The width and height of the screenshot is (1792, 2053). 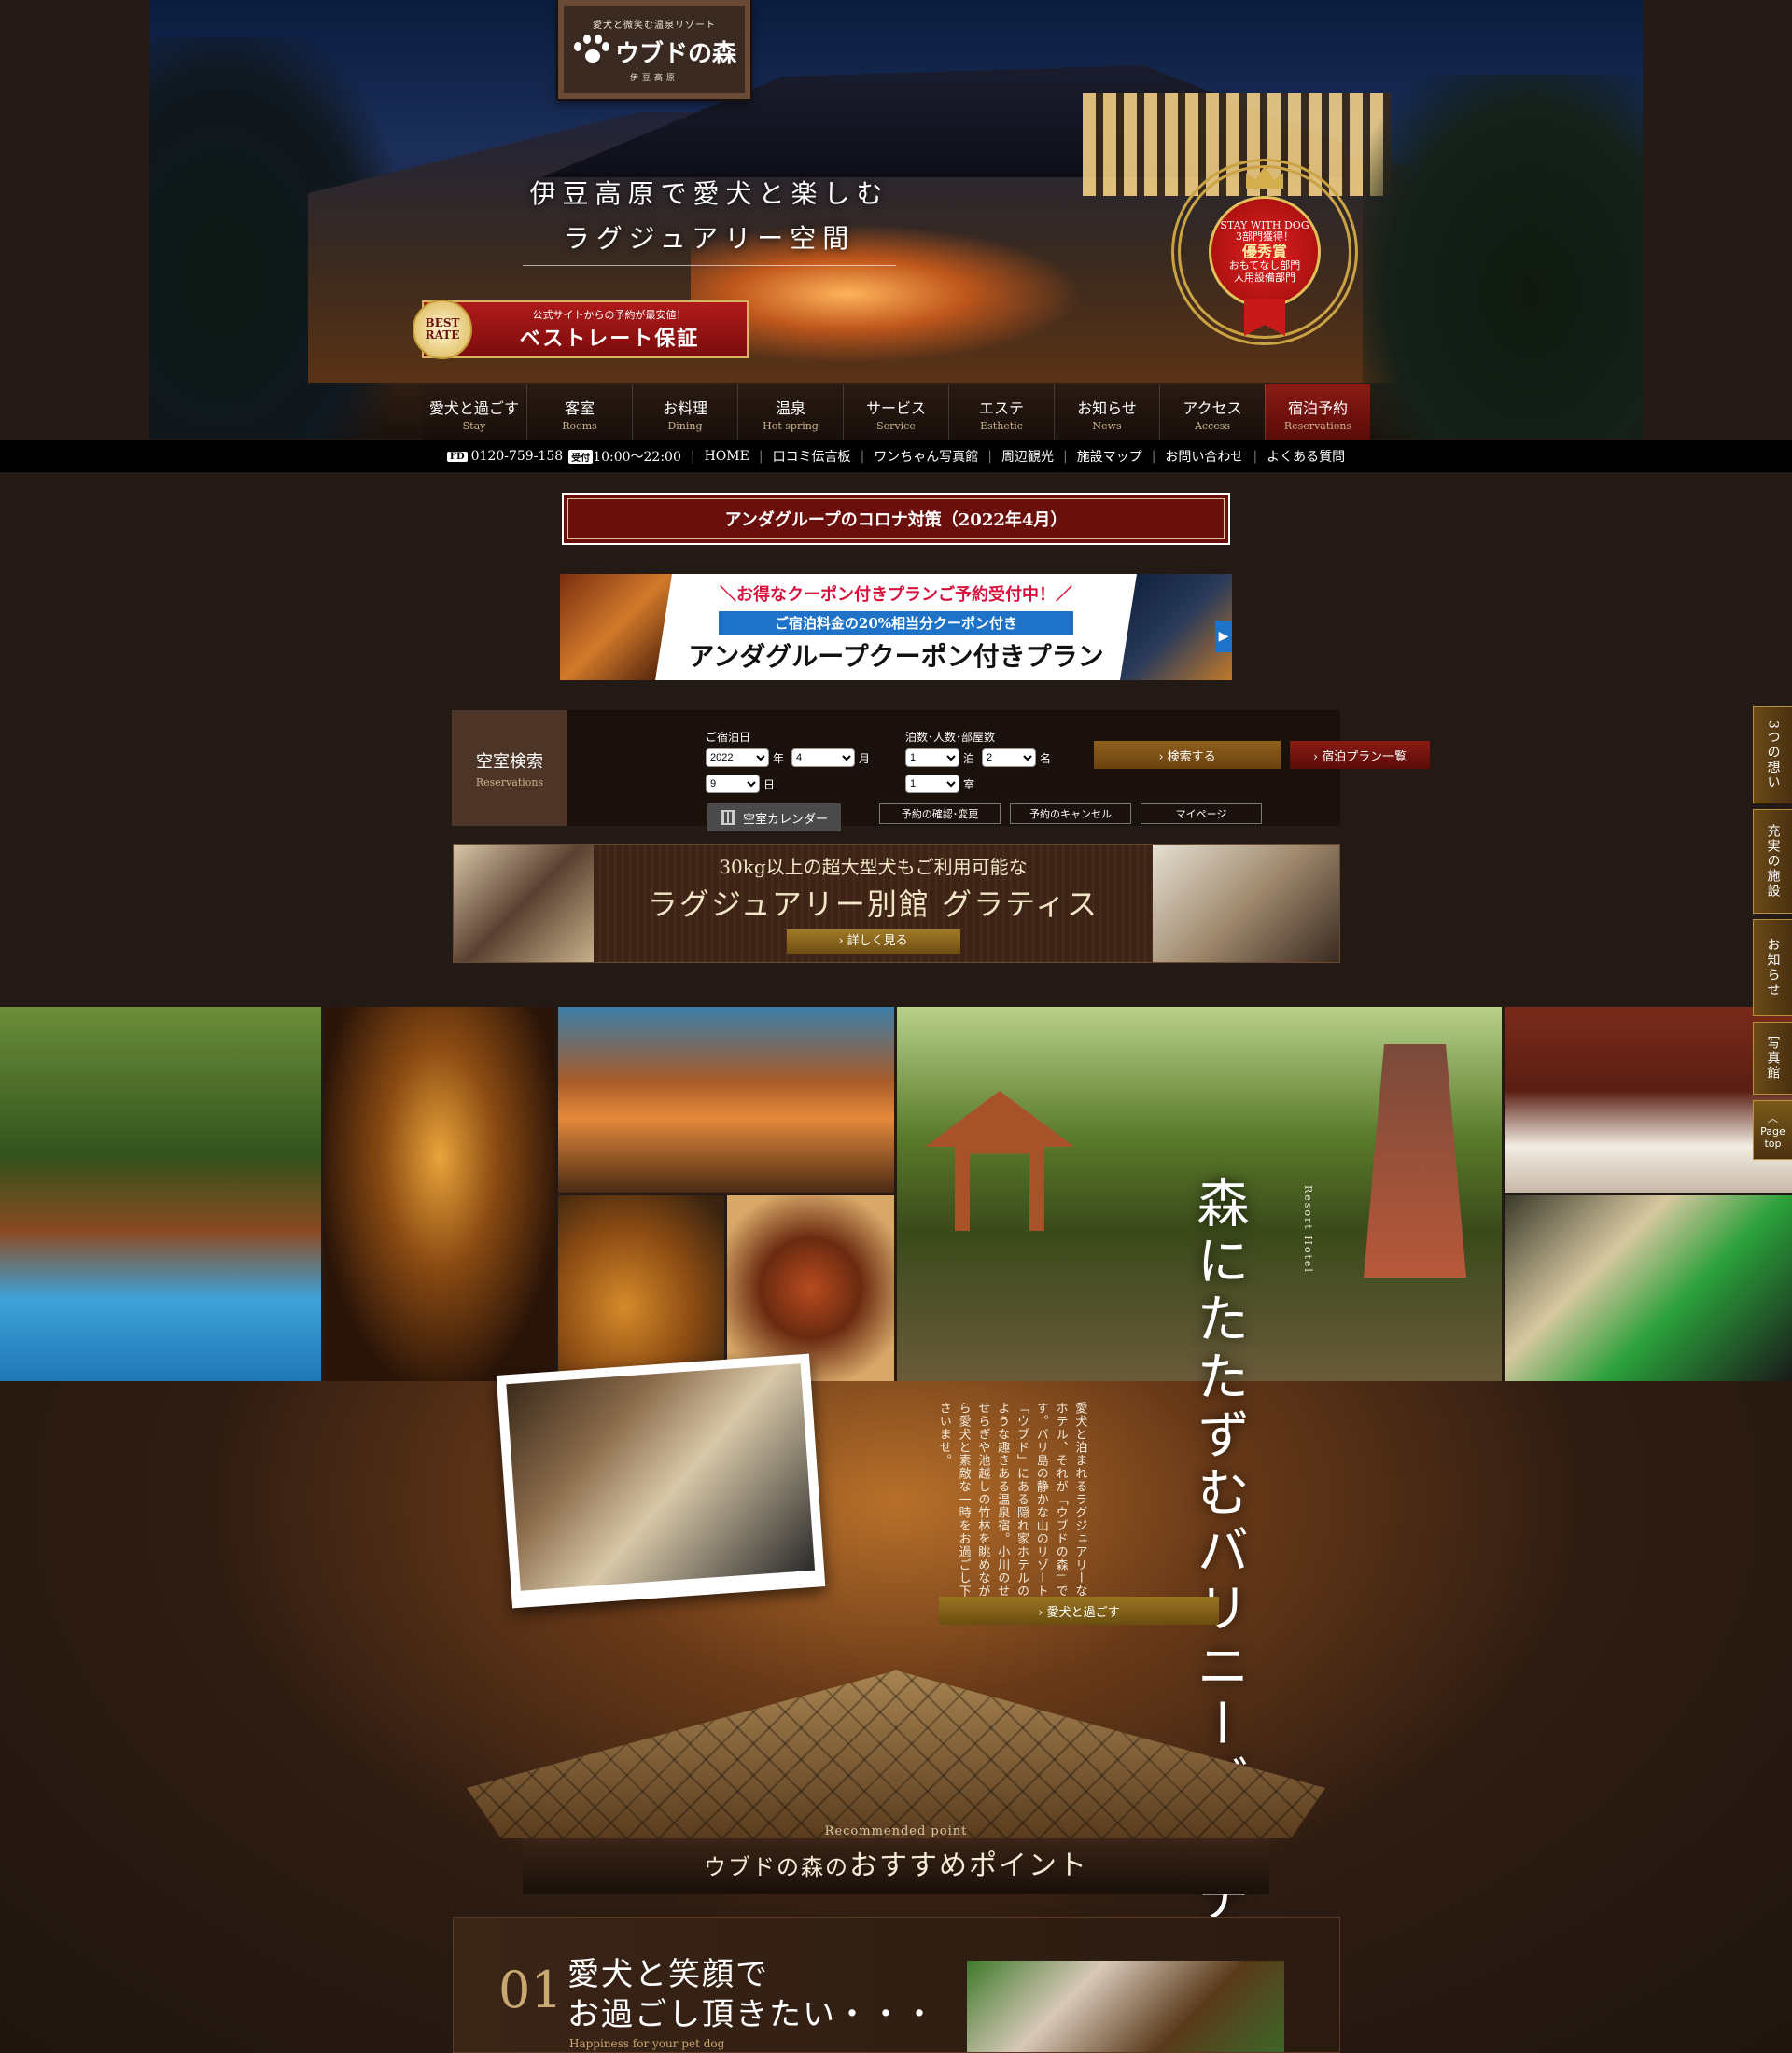 I want to click on hero-catchcopy: 伊豆高原で愛犬と楽しむ ラグジュアリー空間, so click(x=709, y=220).